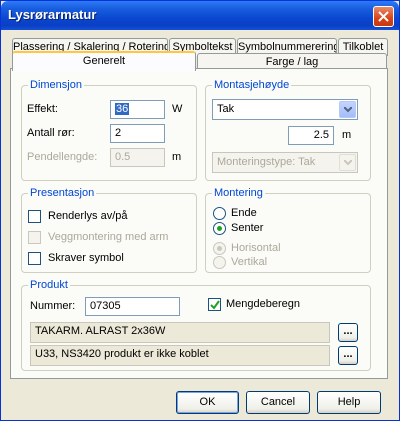 The width and height of the screenshot is (400, 421). Describe the element at coordinates (226, 109) in the screenshot. I see `montasjehoyde-select-value: Tak` at that location.